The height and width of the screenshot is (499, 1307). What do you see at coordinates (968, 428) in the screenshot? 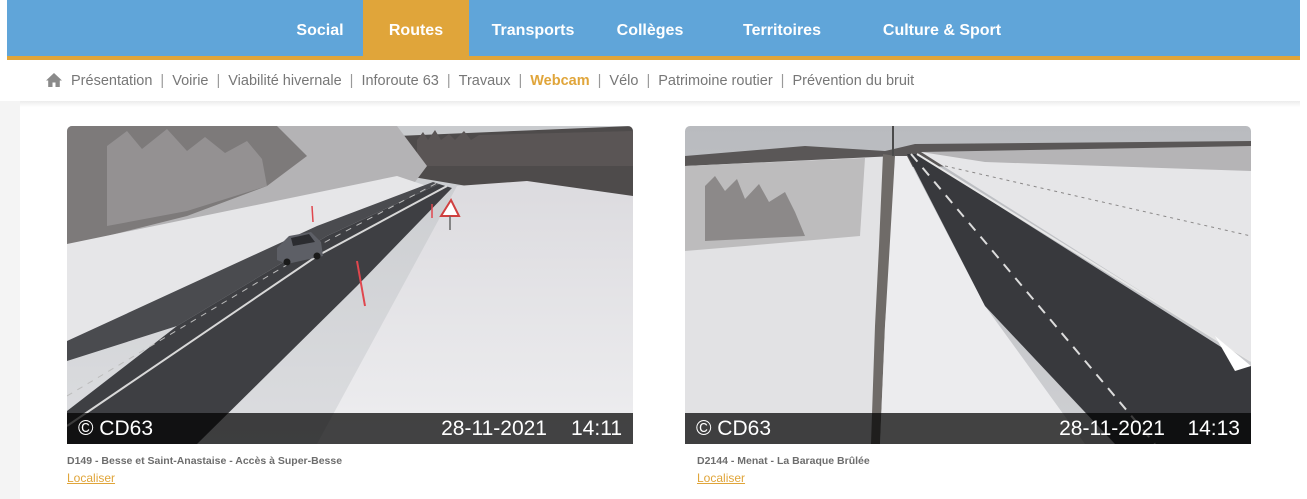
I see `webcam-info-bar: © CD63 28-11-2021 14:13` at bounding box center [968, 428].